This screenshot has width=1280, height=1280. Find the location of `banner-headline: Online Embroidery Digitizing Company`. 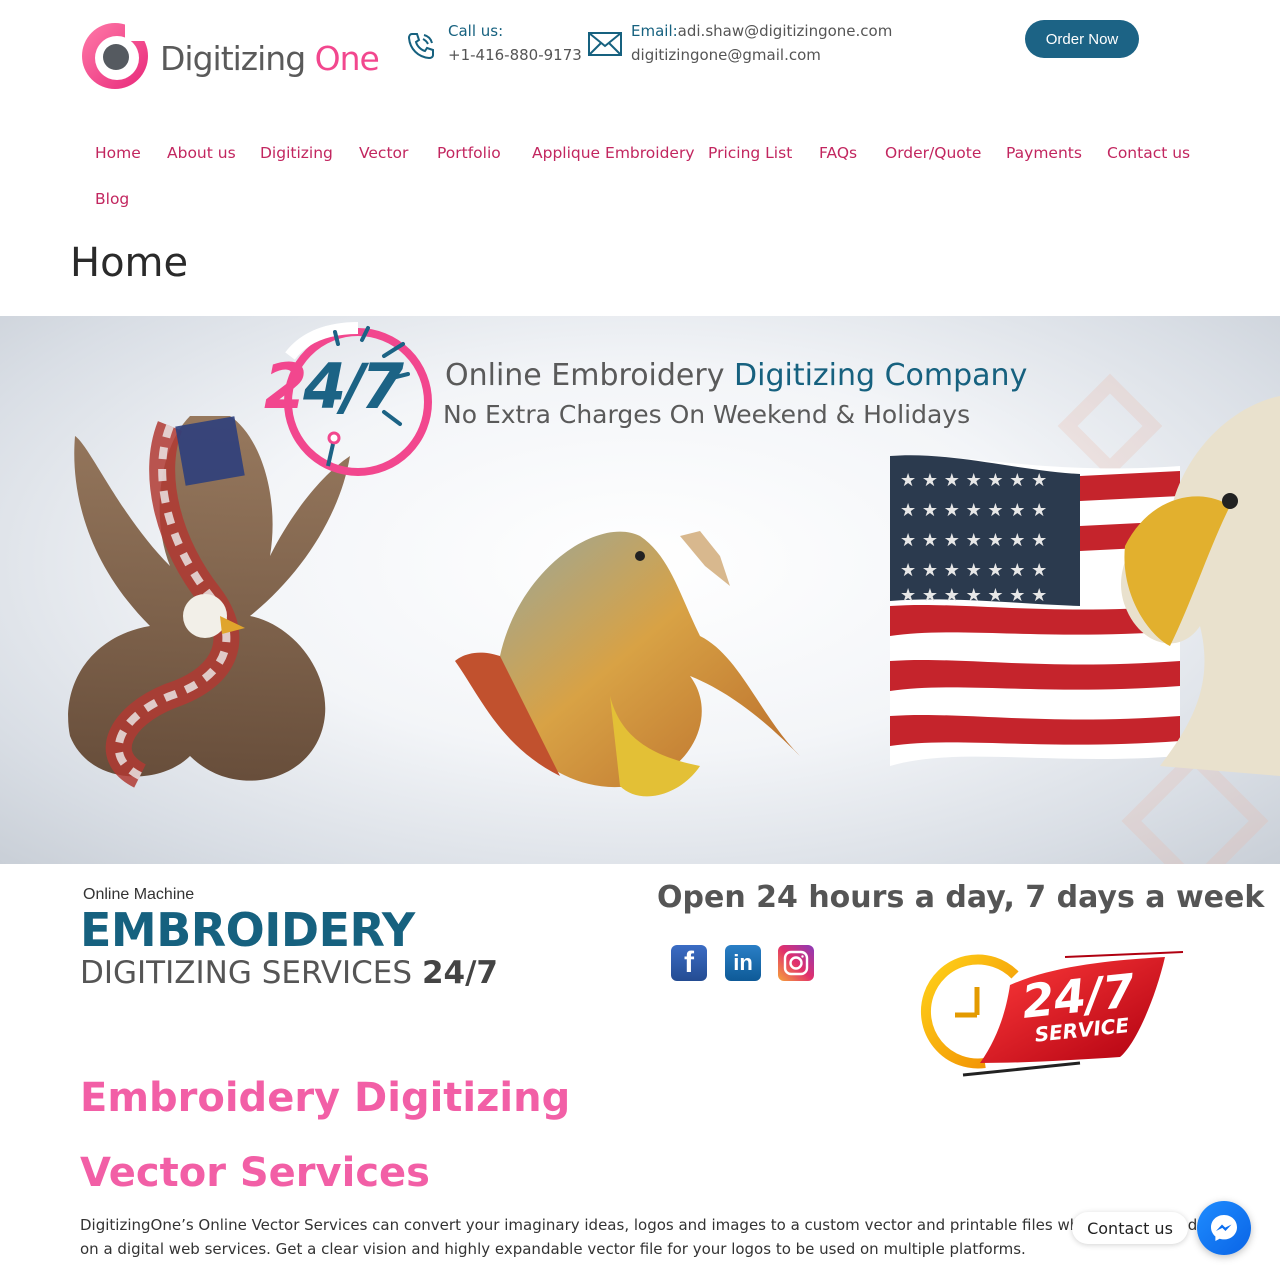

banner-headline: Online Embroidery Digitizing Company is located at coordinates (736, 375).